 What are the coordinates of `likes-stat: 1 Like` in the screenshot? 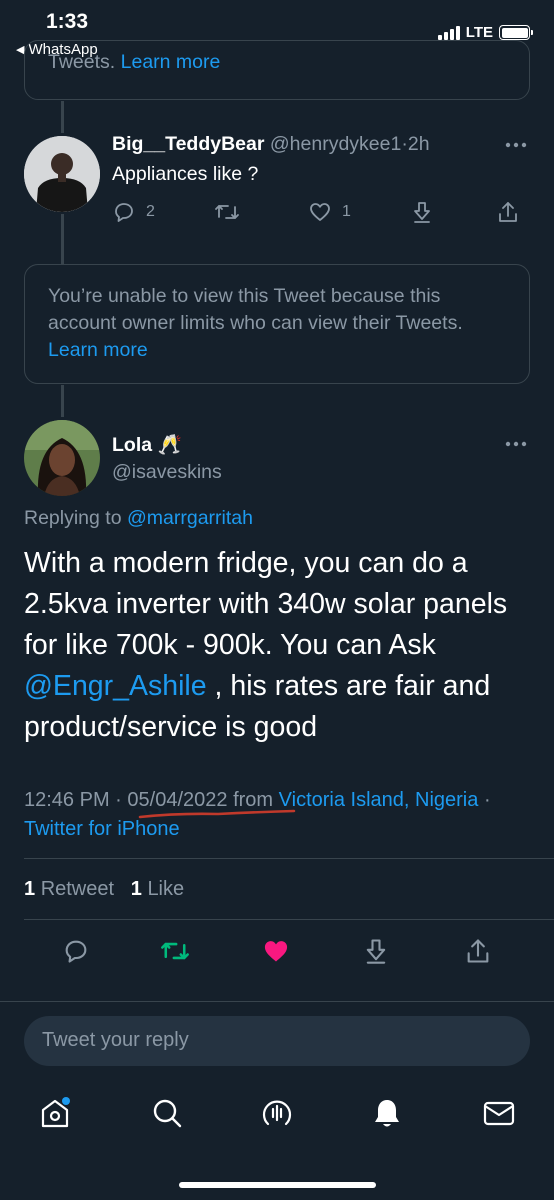 It's located at (157, 889).